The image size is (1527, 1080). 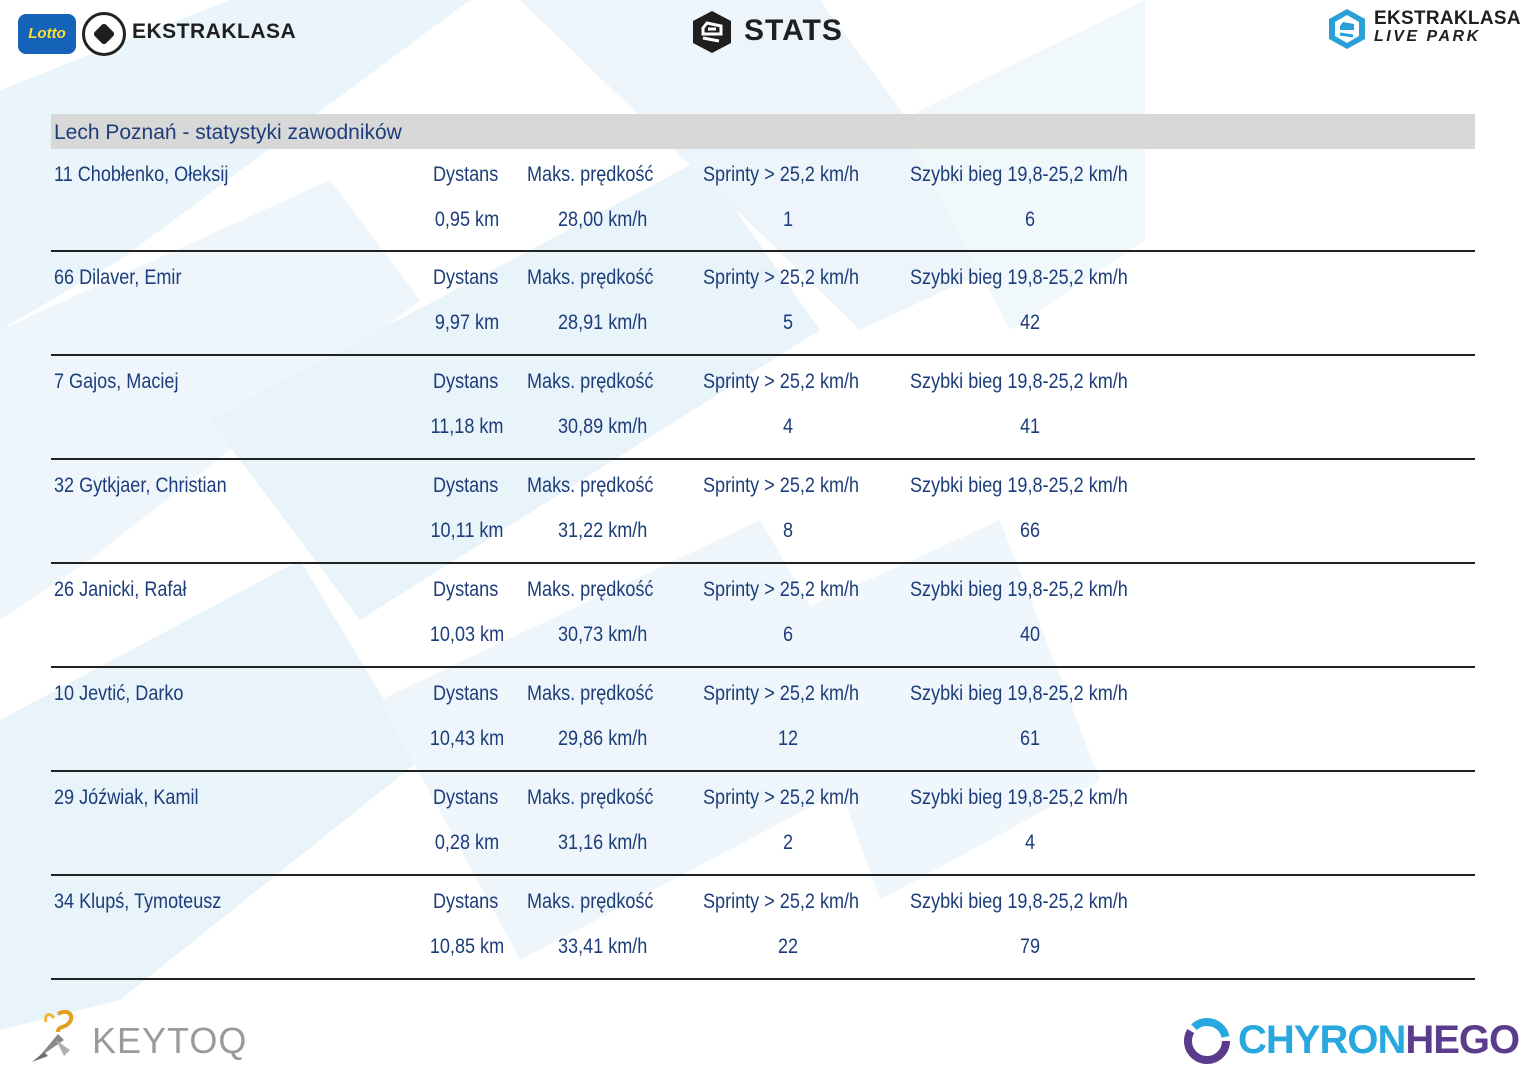 I want to click on fast-run-value: 66, so click(x=1030, y=530).